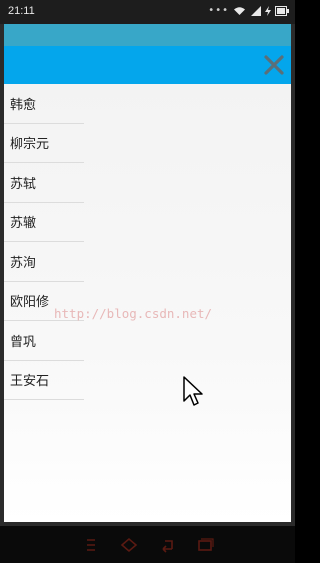  What do you see at coordinates (193, 391) in the screenshot?
I see `mouse-cursor-icon` at bounding box center [193, 391].